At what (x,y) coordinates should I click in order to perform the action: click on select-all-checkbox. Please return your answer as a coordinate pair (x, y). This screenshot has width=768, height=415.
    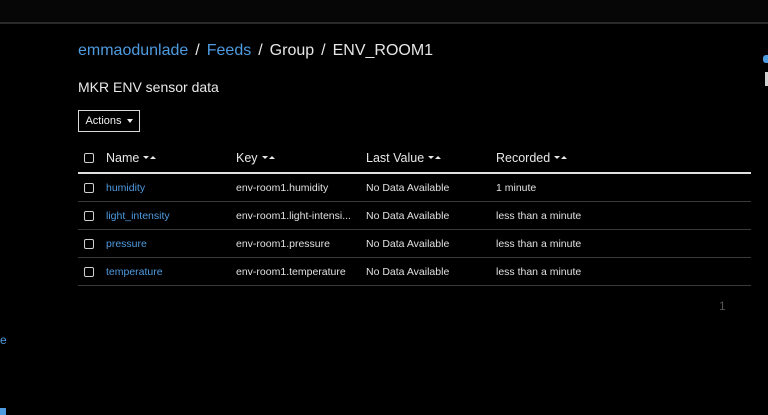
    Looking at the image, I should click on (89, 157).